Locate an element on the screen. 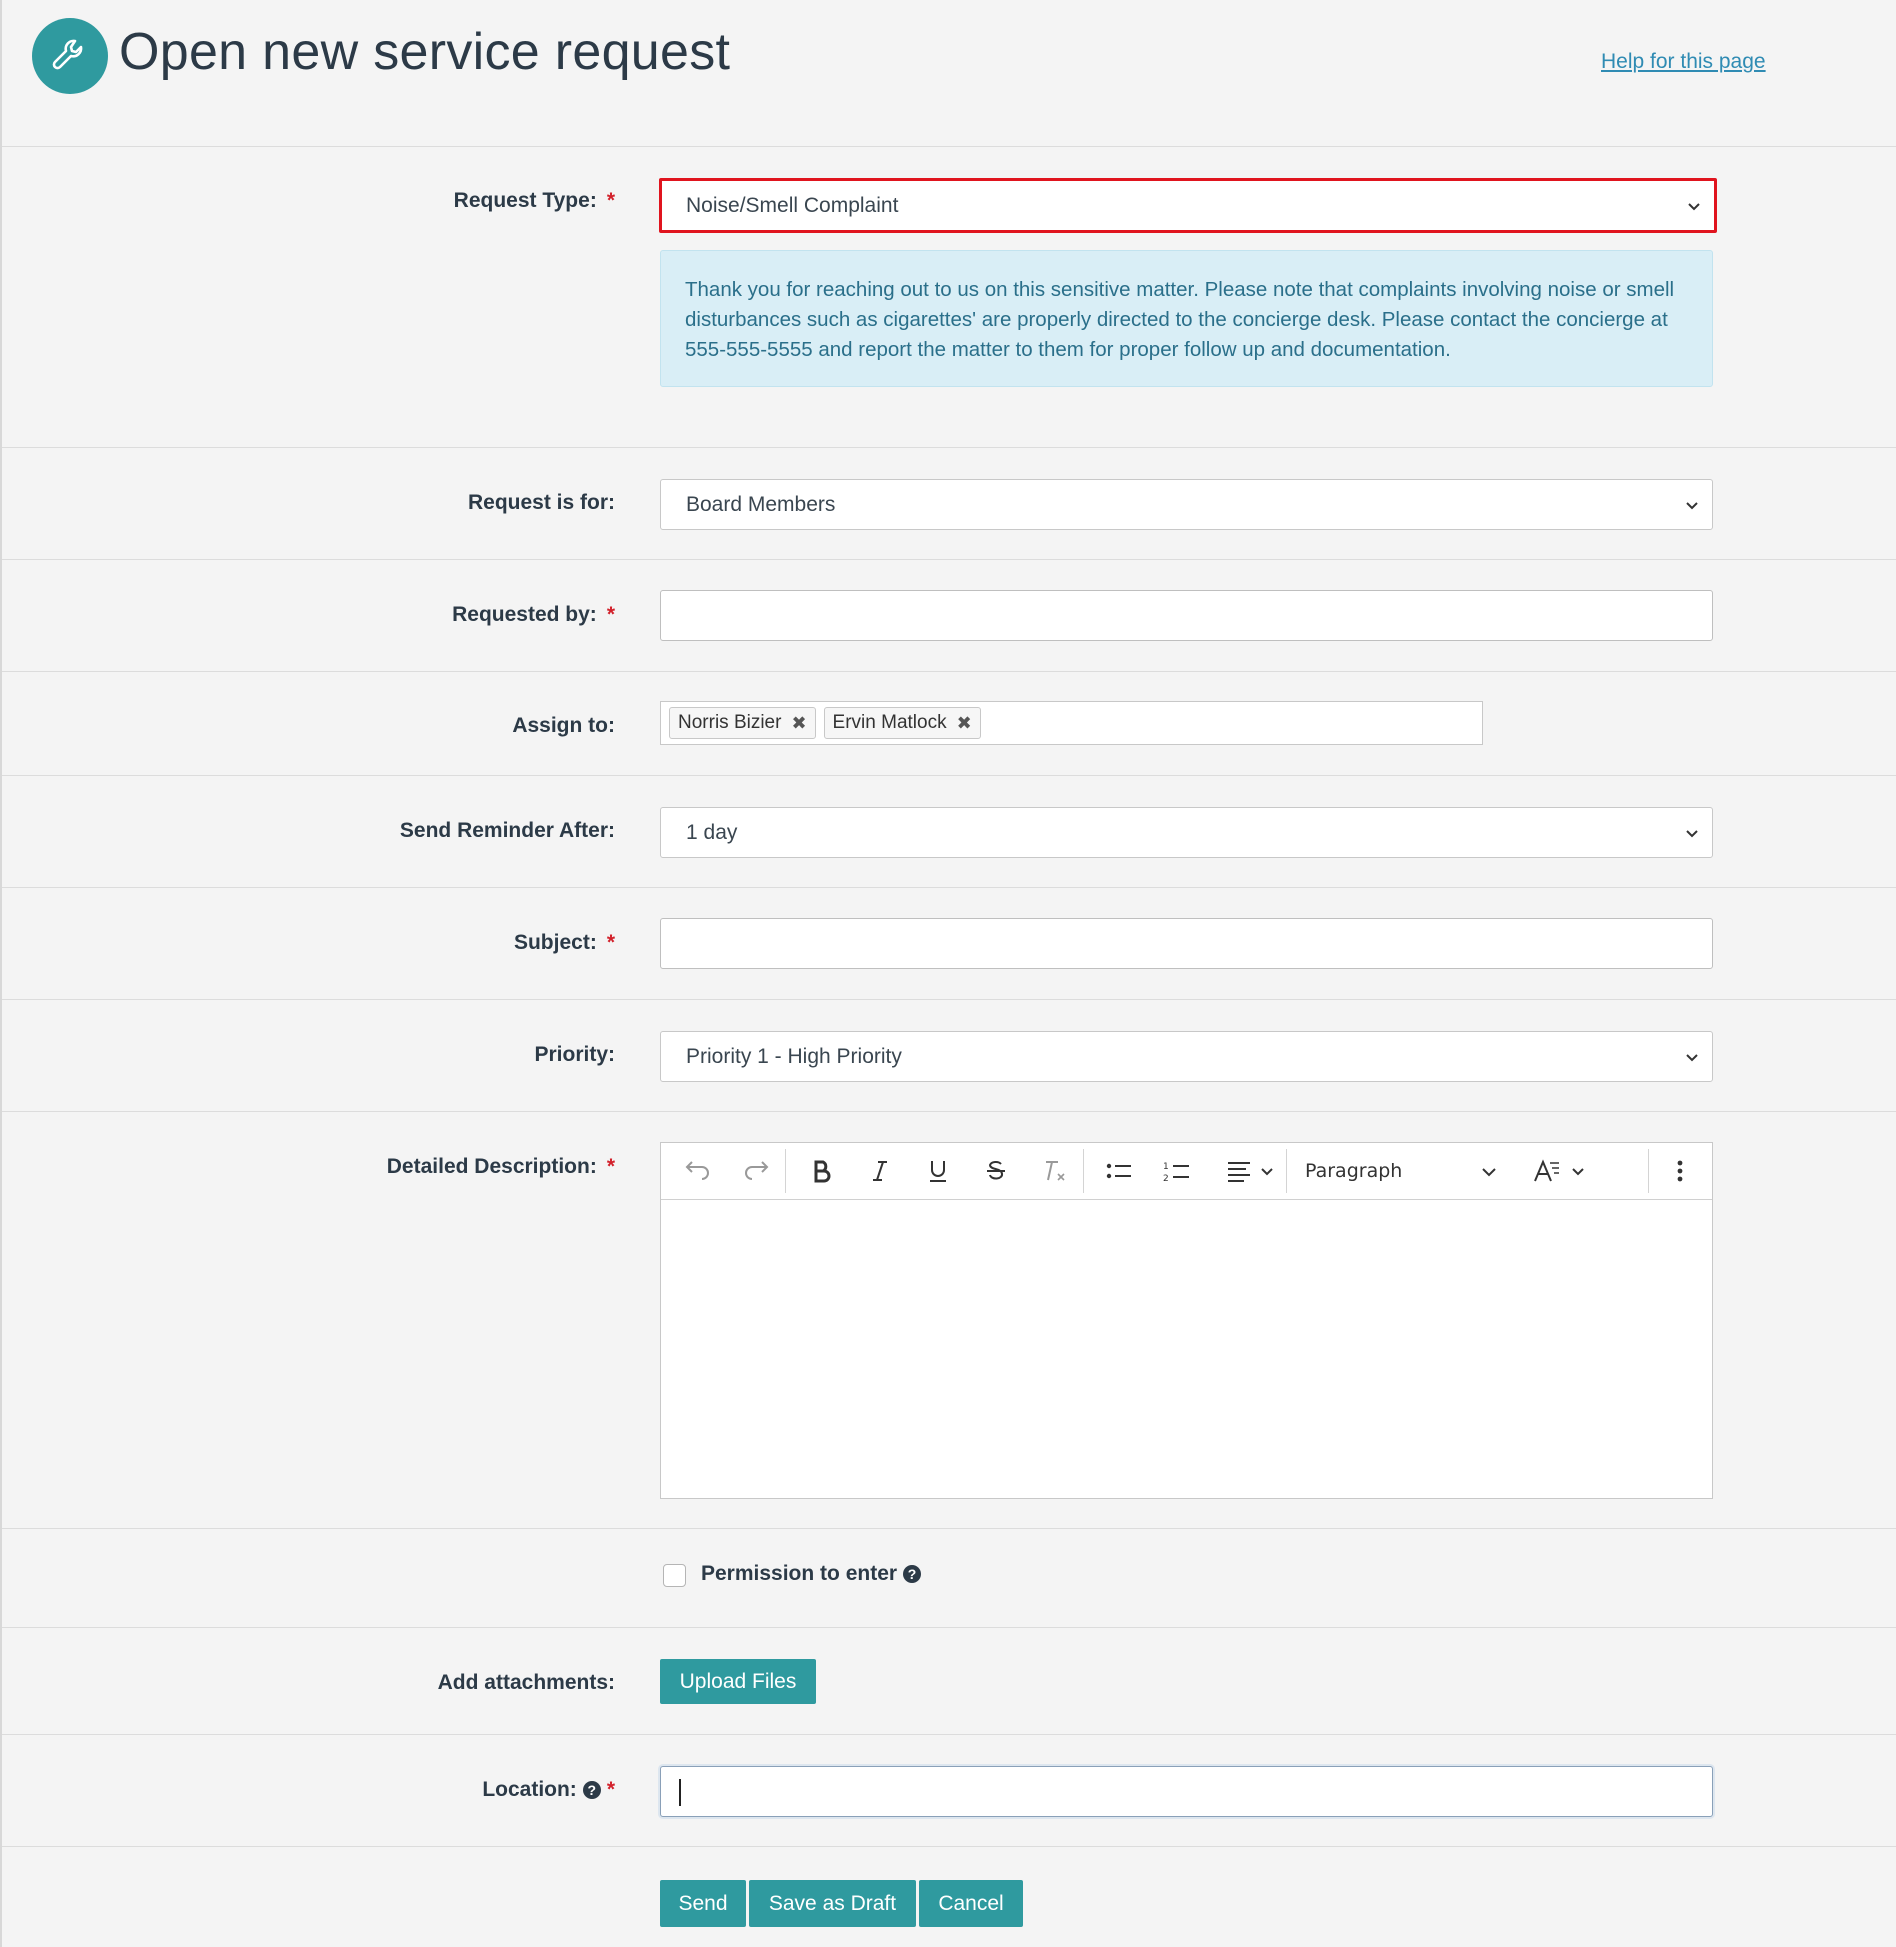 This screenshot has width=1896, height=1947. reminder-label: Send Reminder After: is located at coordinates (507, 830).